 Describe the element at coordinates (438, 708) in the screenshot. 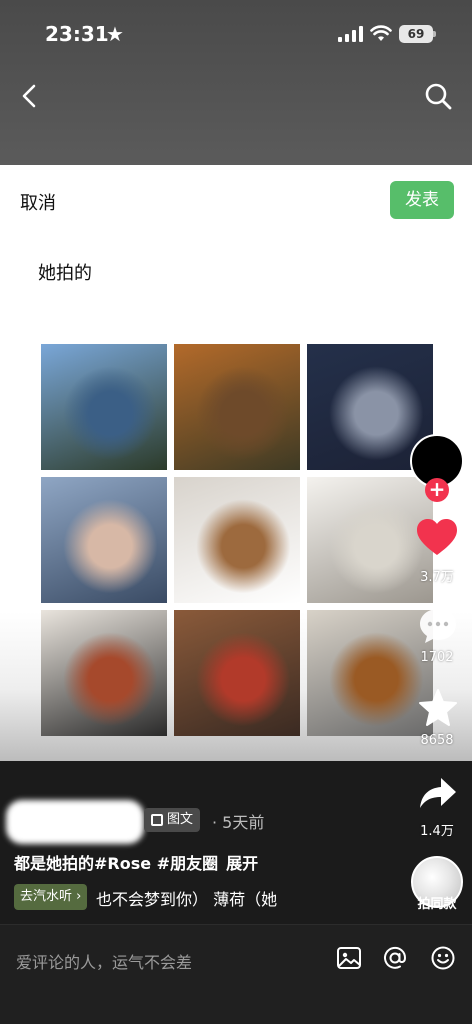

I see `favorite-star-icon` at that location.